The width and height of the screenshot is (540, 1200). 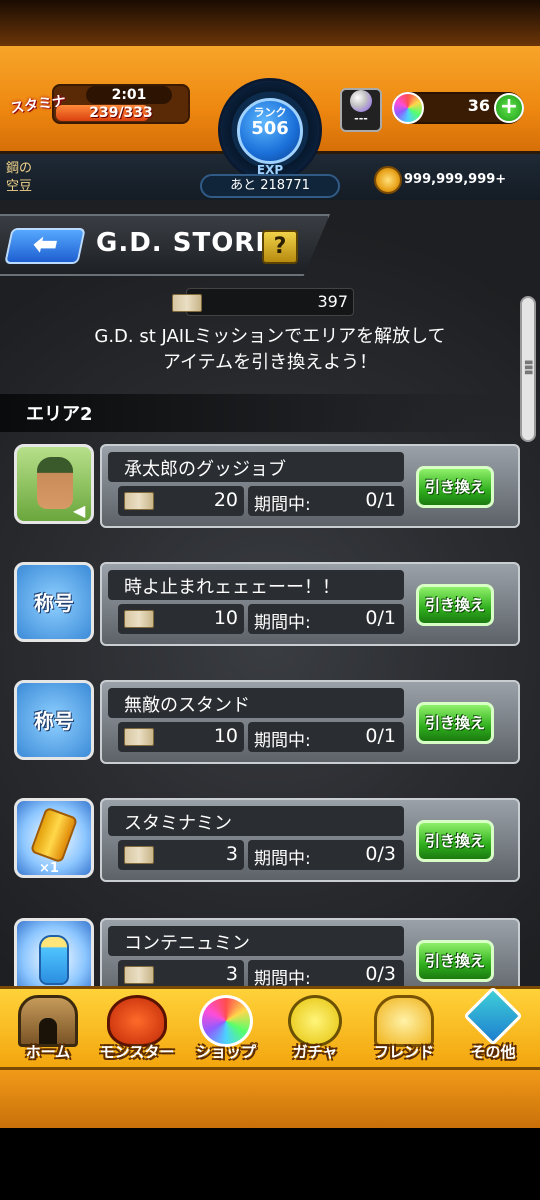 I want to click on list-item: コンテニュミン 3 期間中: 0/3 引き換え, so click(x=270, y=953).